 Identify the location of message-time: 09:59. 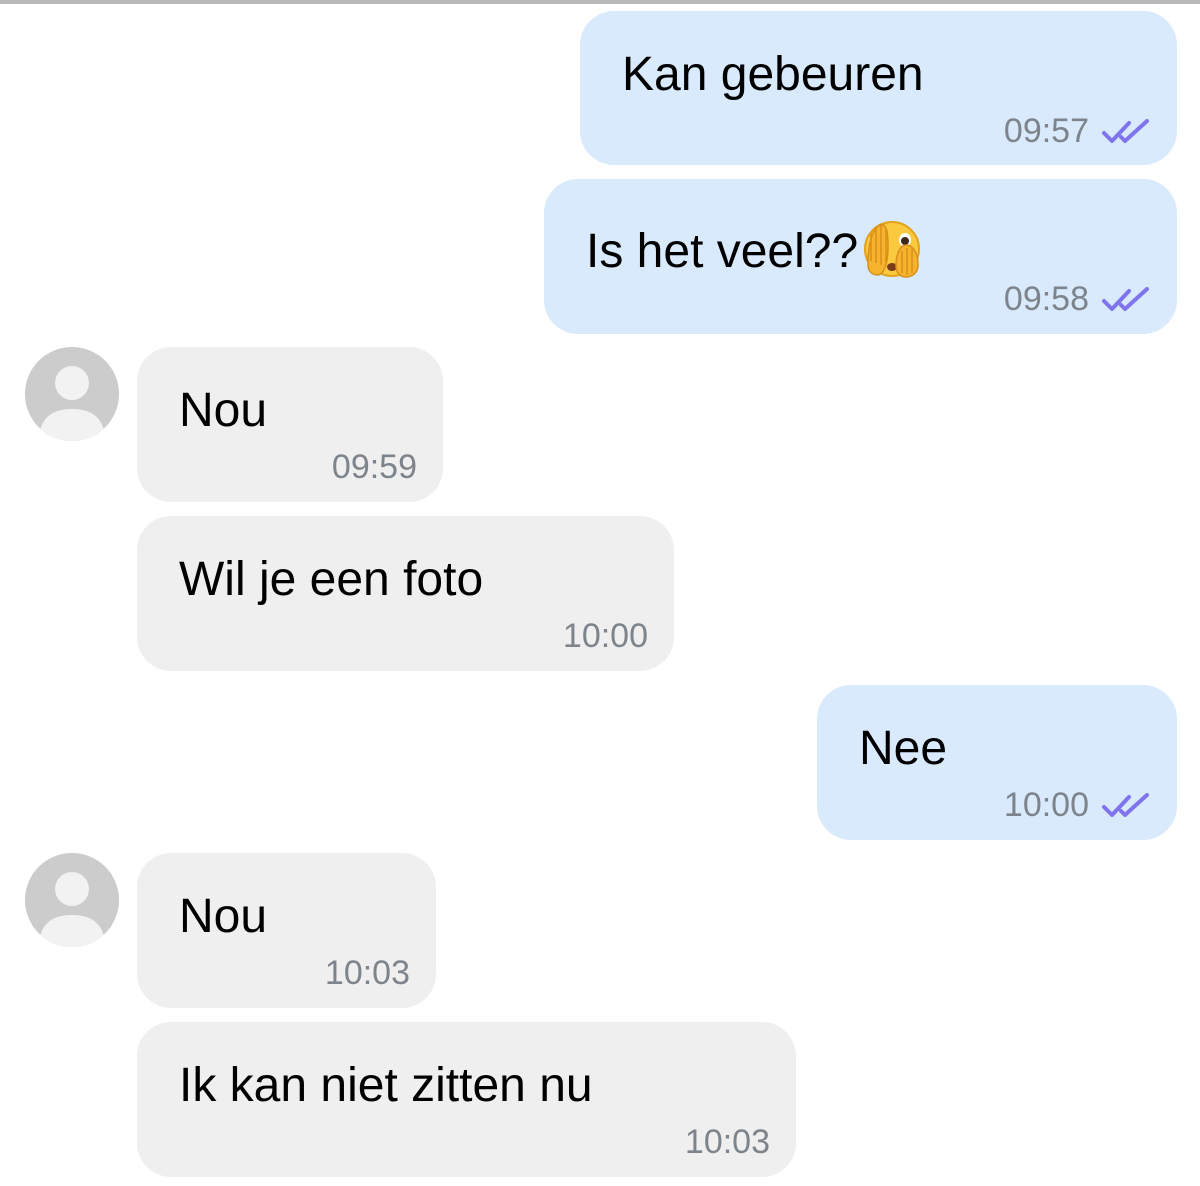
(374, 467).